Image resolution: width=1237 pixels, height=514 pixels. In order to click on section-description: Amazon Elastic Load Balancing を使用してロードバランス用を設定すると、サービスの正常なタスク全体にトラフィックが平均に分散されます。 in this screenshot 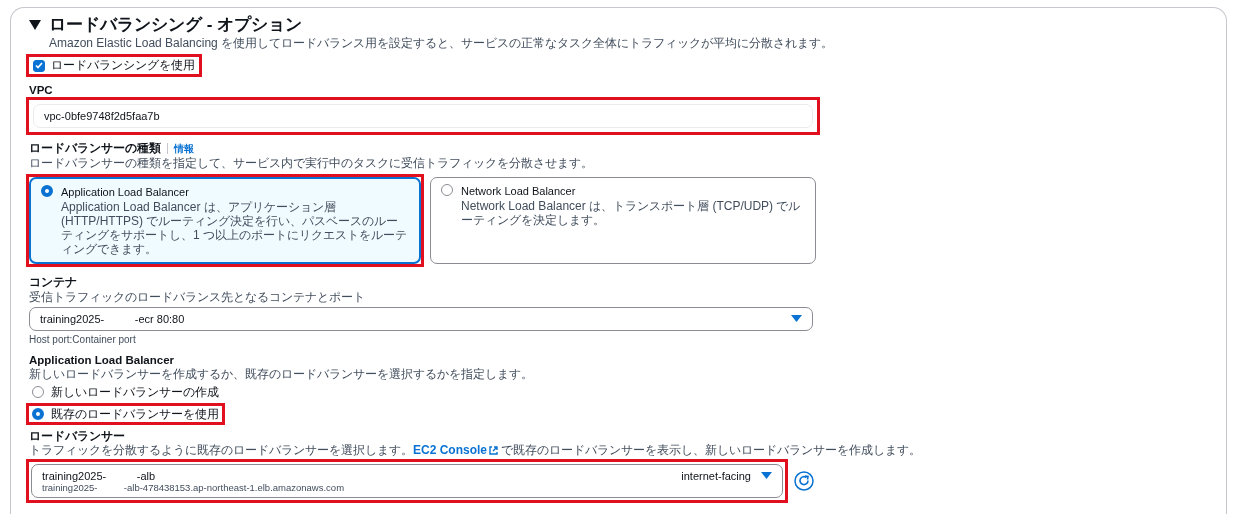, I will do `click(442, 43)`.